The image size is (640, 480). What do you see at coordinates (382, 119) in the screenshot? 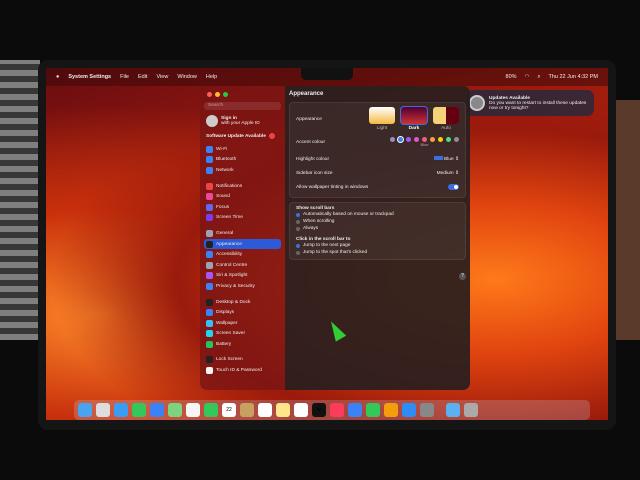
I see `mode-light: Light` at bounding box center [382, 119].